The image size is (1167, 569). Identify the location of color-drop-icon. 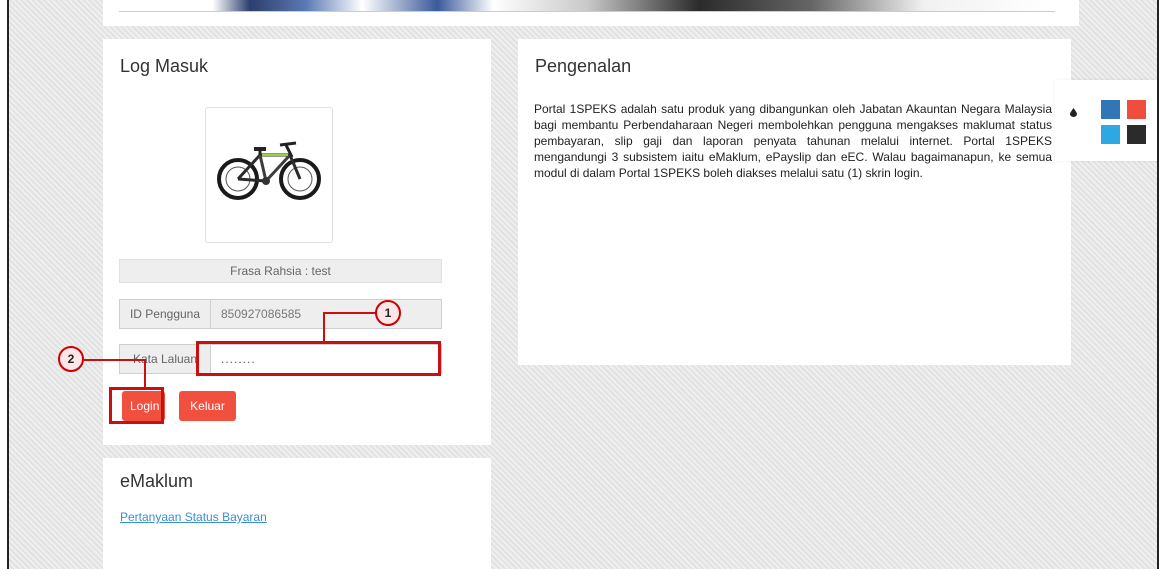
(1073, 112).